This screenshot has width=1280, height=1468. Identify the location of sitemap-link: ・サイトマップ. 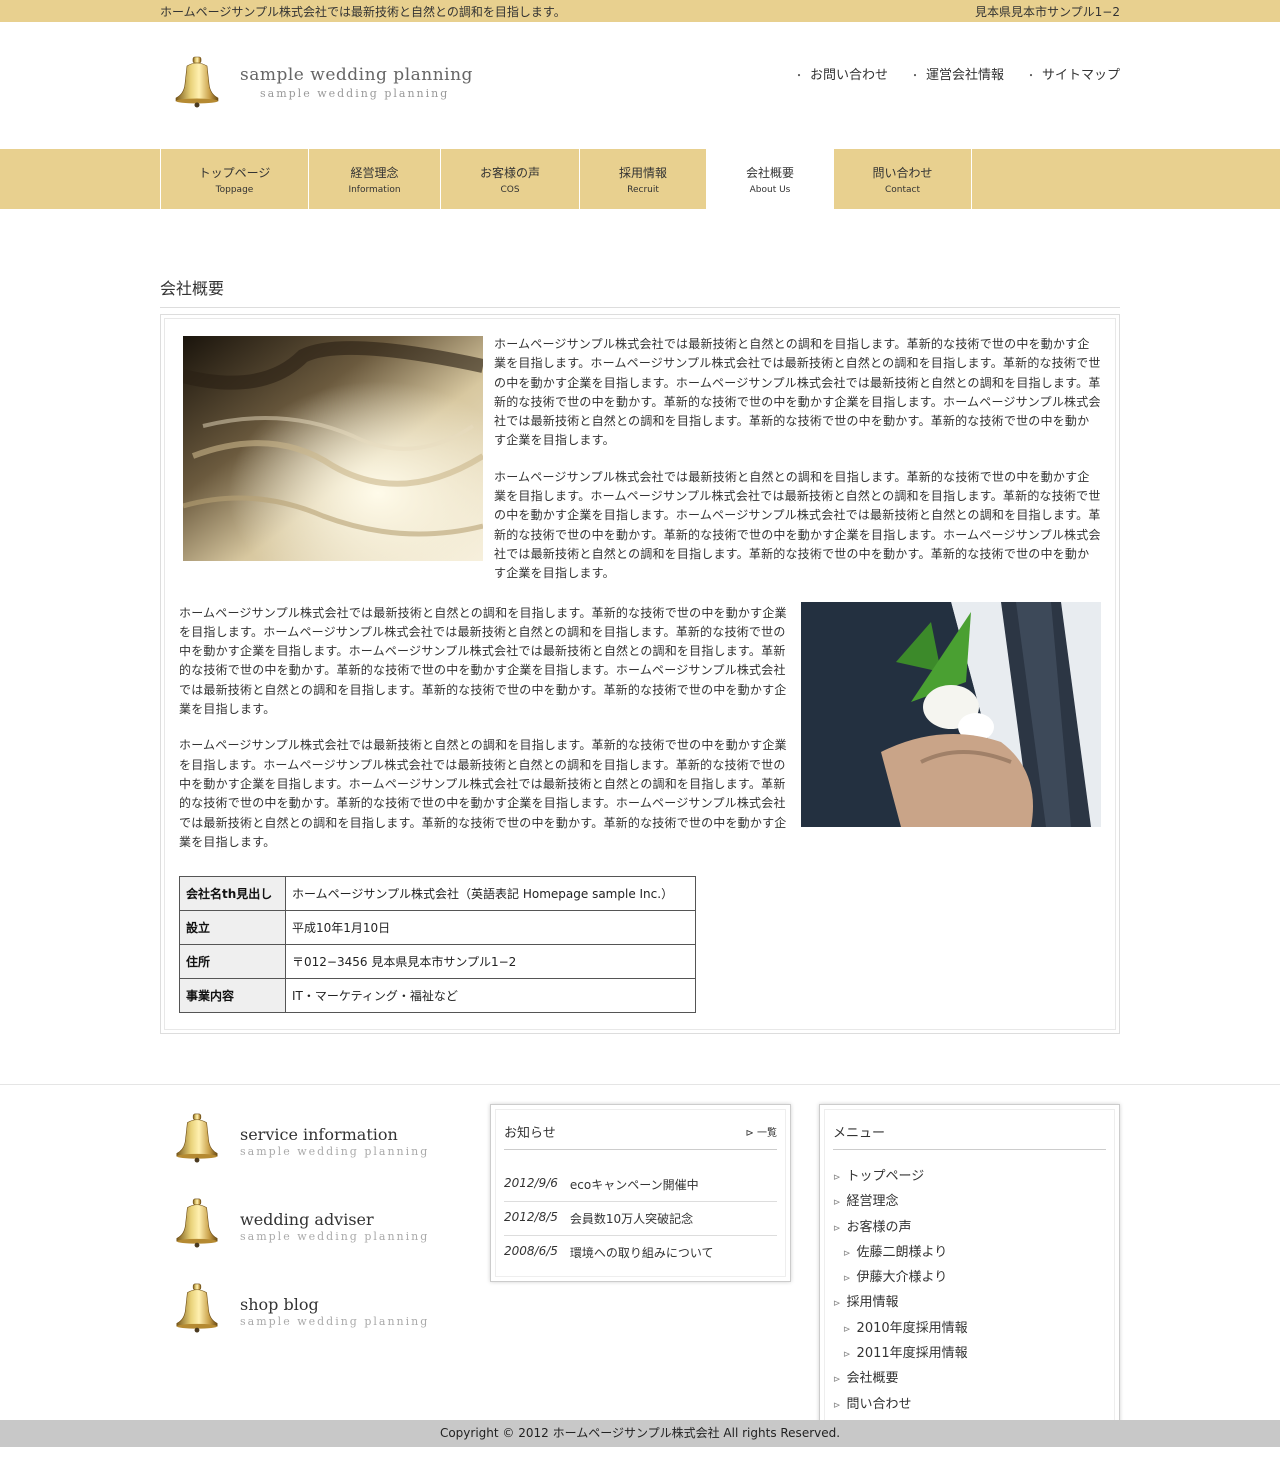
(1073, 73).